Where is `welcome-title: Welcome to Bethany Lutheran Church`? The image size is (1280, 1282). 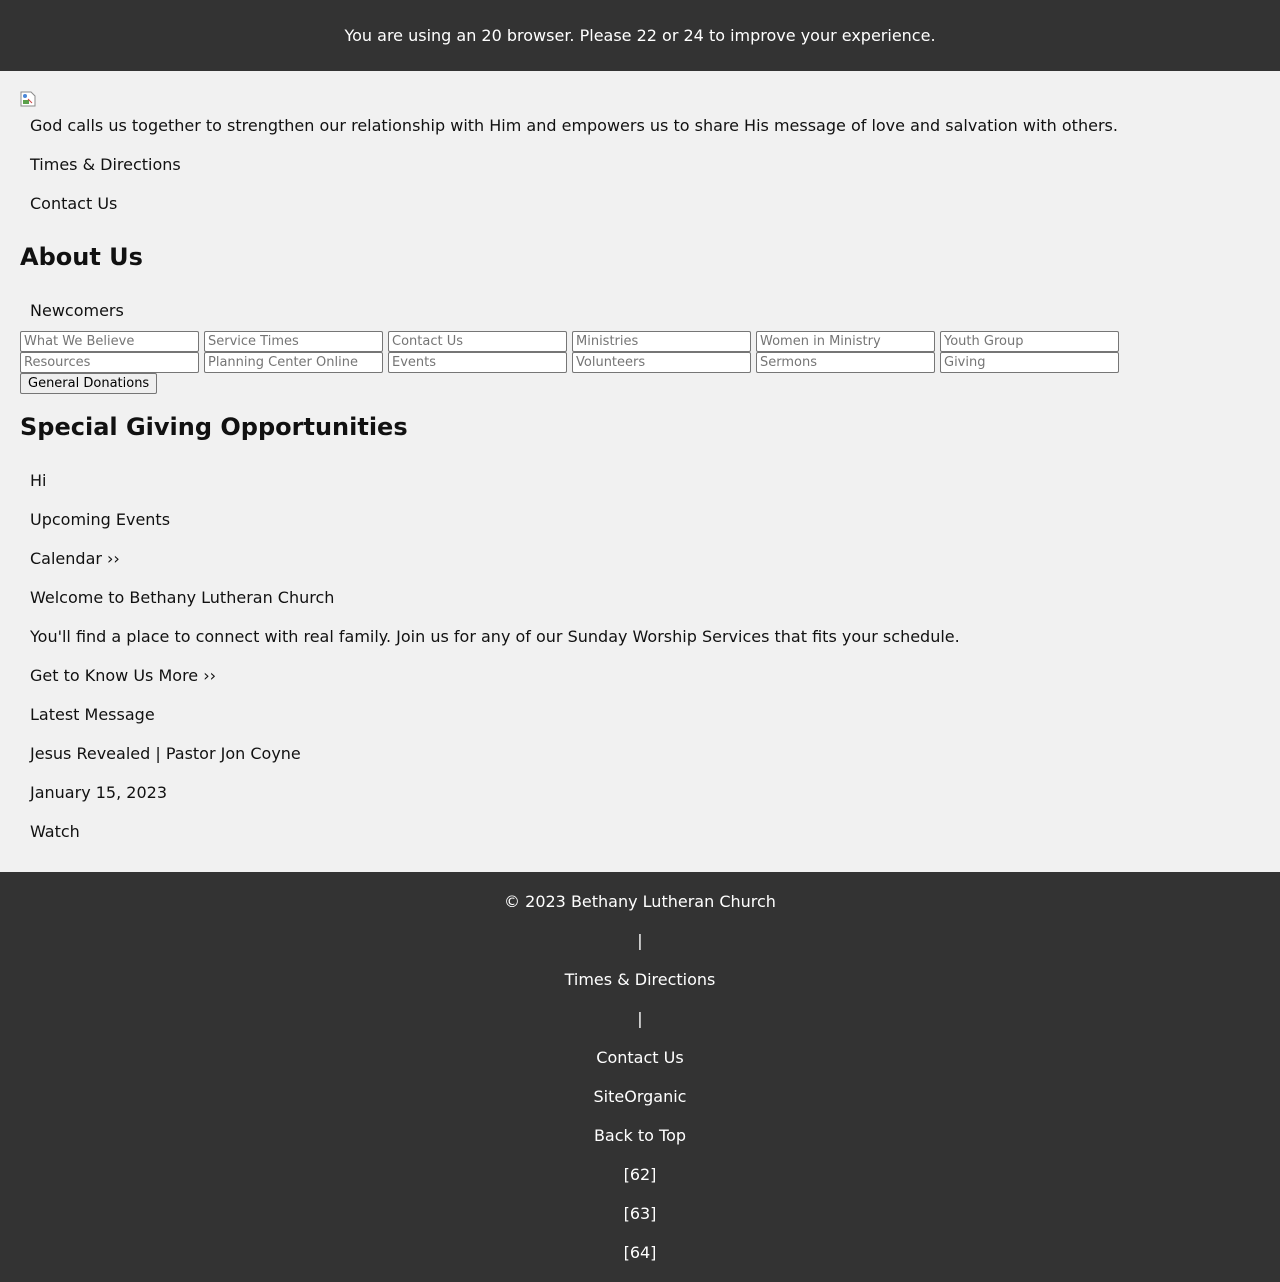 welcome-title: Welcome to Bethany Lutheran Church is located at coordinates (182, 597).